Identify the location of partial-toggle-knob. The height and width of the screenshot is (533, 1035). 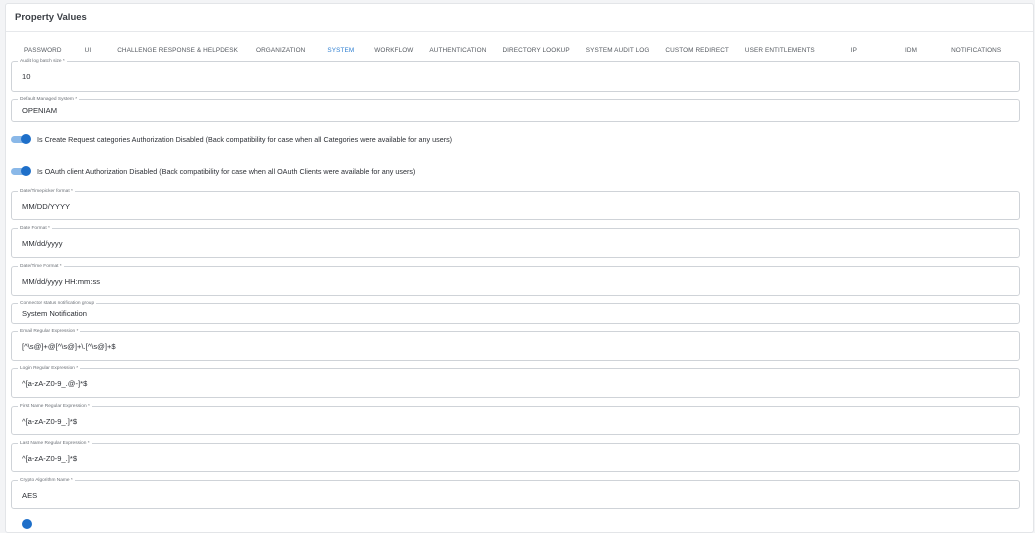
(27, 524).